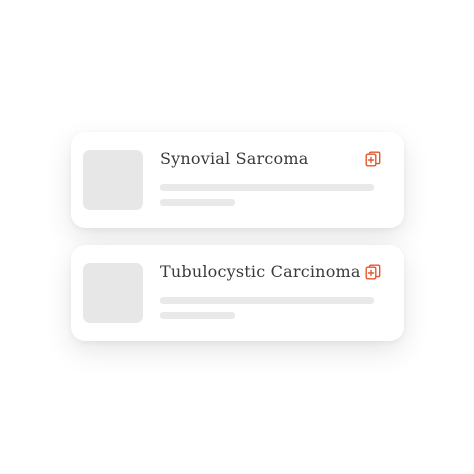 The image size is (474, 474). I want to click on result-card: Tubulocystic Carcinoma, so click(237, 293).